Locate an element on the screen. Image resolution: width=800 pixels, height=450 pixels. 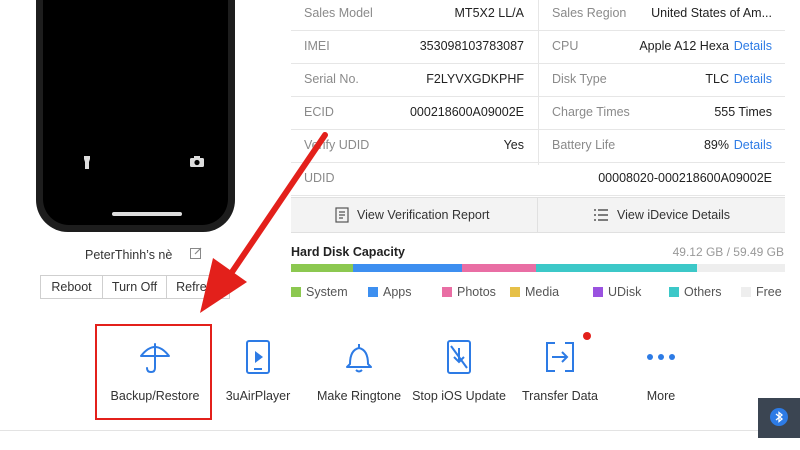
sales-region-label: Sales Region is located at coordinates (589, 13).